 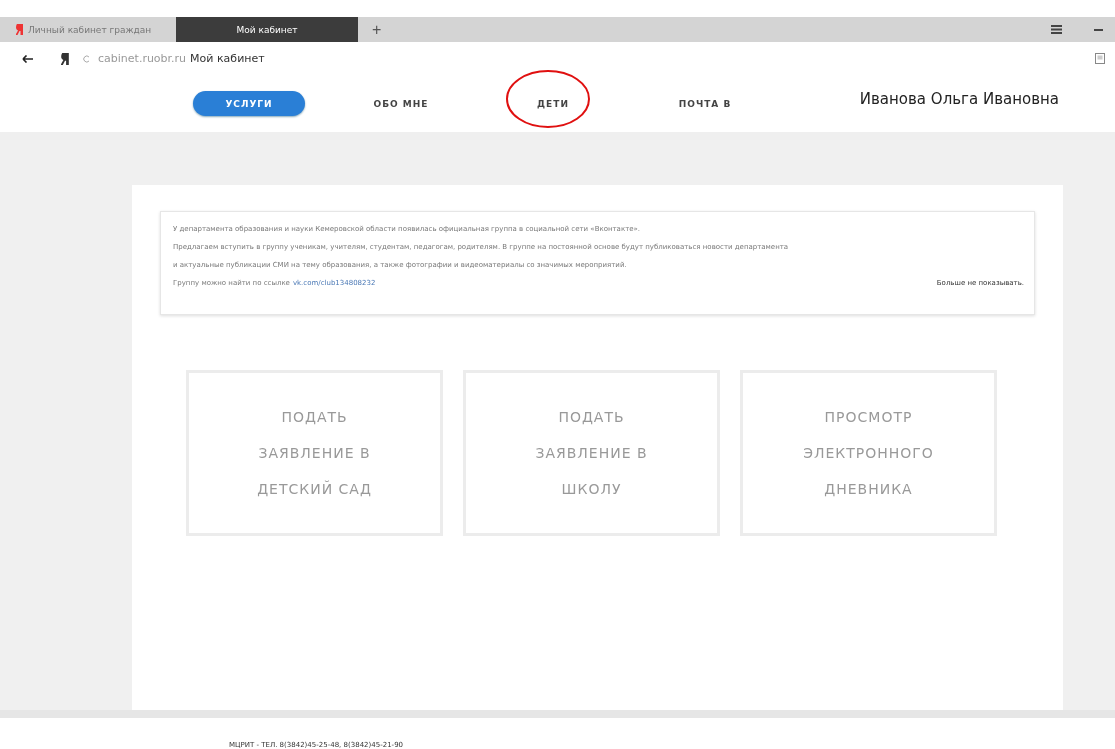 What do you see at coordinates (553, 103) in the screenshot?
I see `nav-tab: ДЕТИ` at bounding box center [553, 103].